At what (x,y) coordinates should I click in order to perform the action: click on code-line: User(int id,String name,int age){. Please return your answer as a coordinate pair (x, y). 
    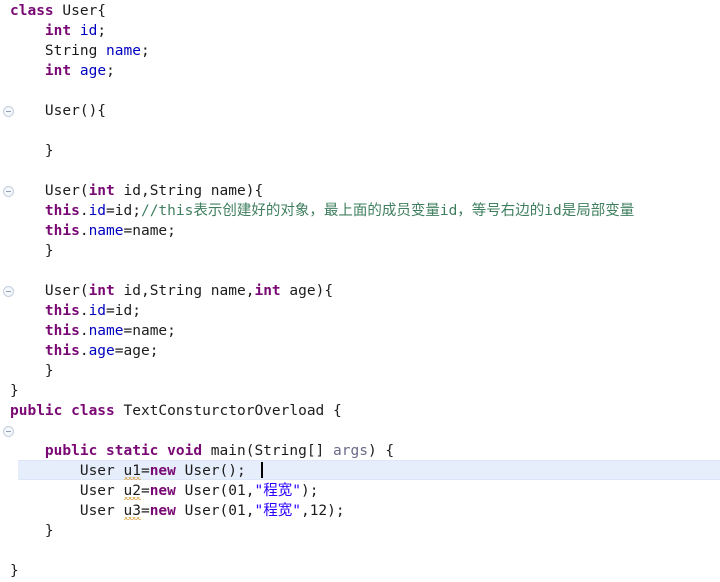
    Looking at the image, I should click on (171, 291).